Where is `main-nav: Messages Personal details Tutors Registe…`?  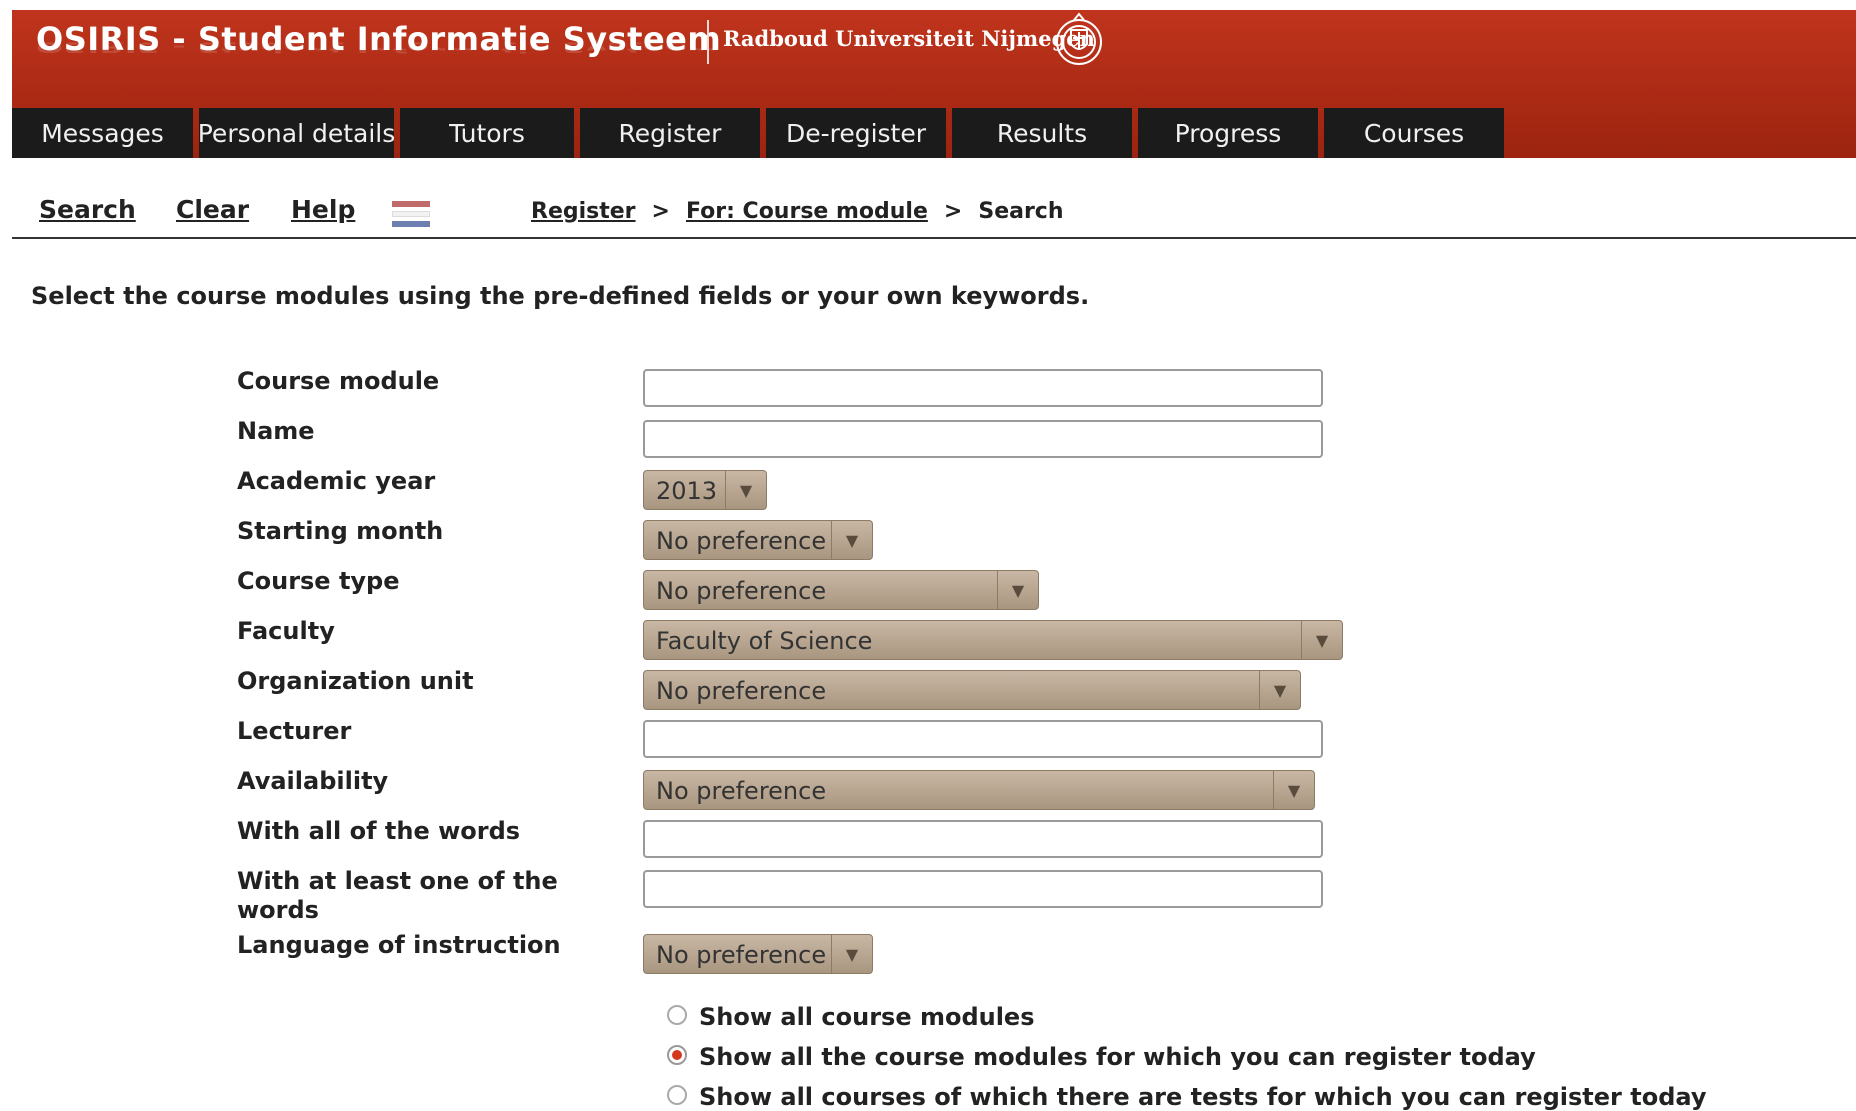
main-nav: Messages Personal details Tutors Registe… is located at coordinates (761, 133).